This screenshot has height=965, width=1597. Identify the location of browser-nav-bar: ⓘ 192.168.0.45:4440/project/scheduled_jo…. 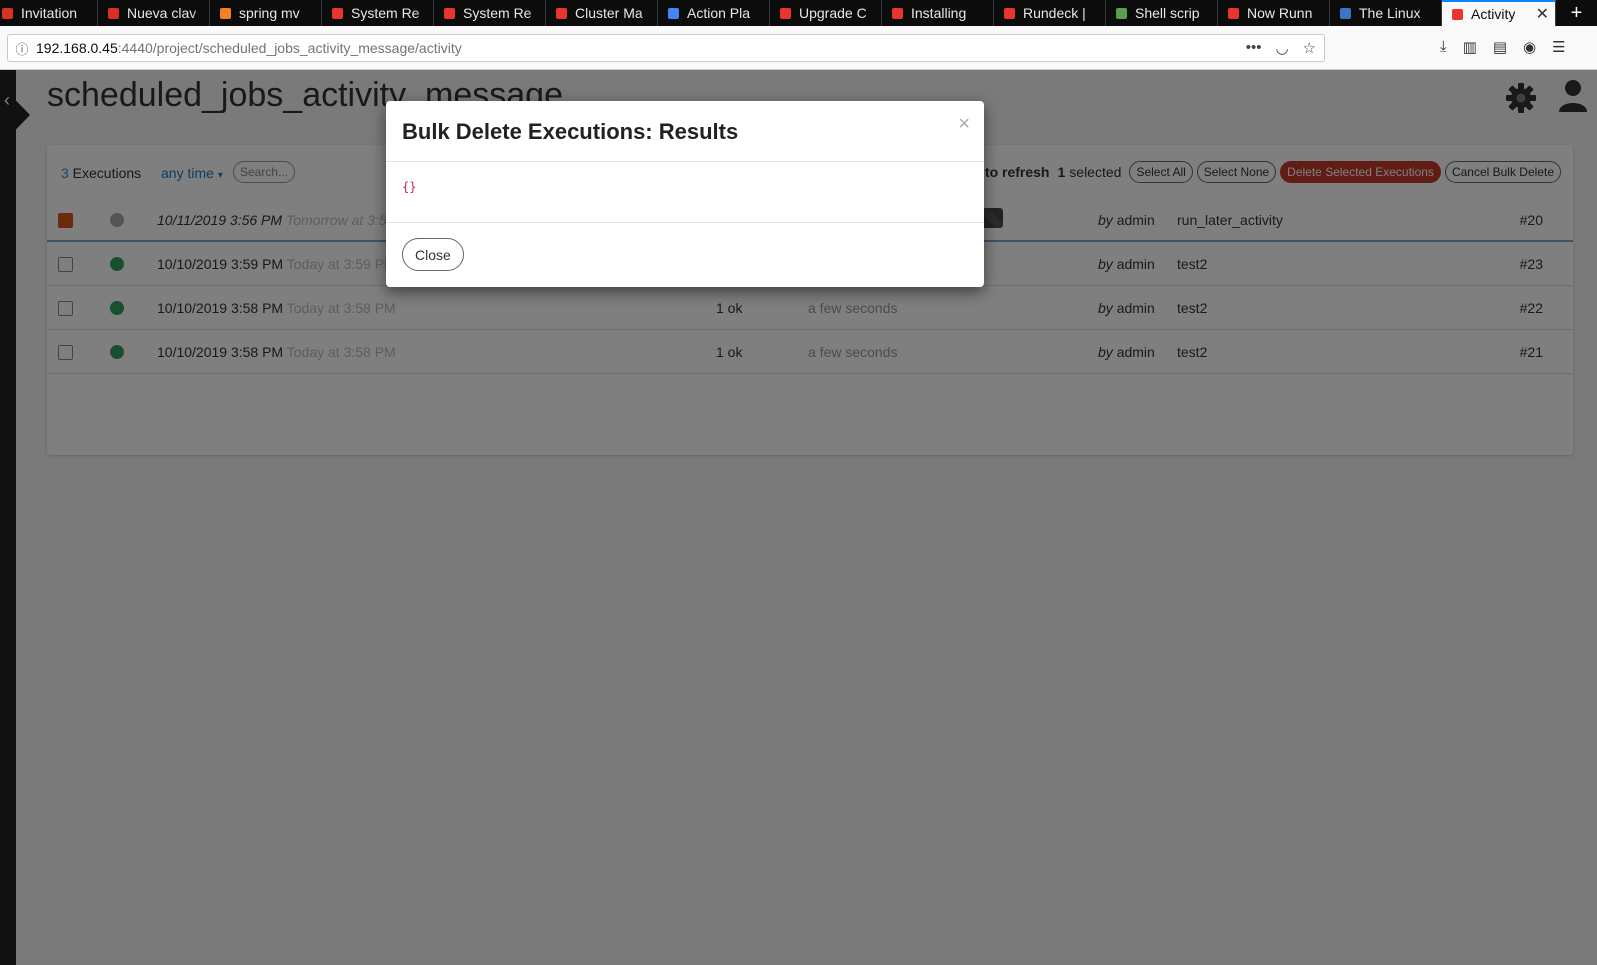
(798, 48).